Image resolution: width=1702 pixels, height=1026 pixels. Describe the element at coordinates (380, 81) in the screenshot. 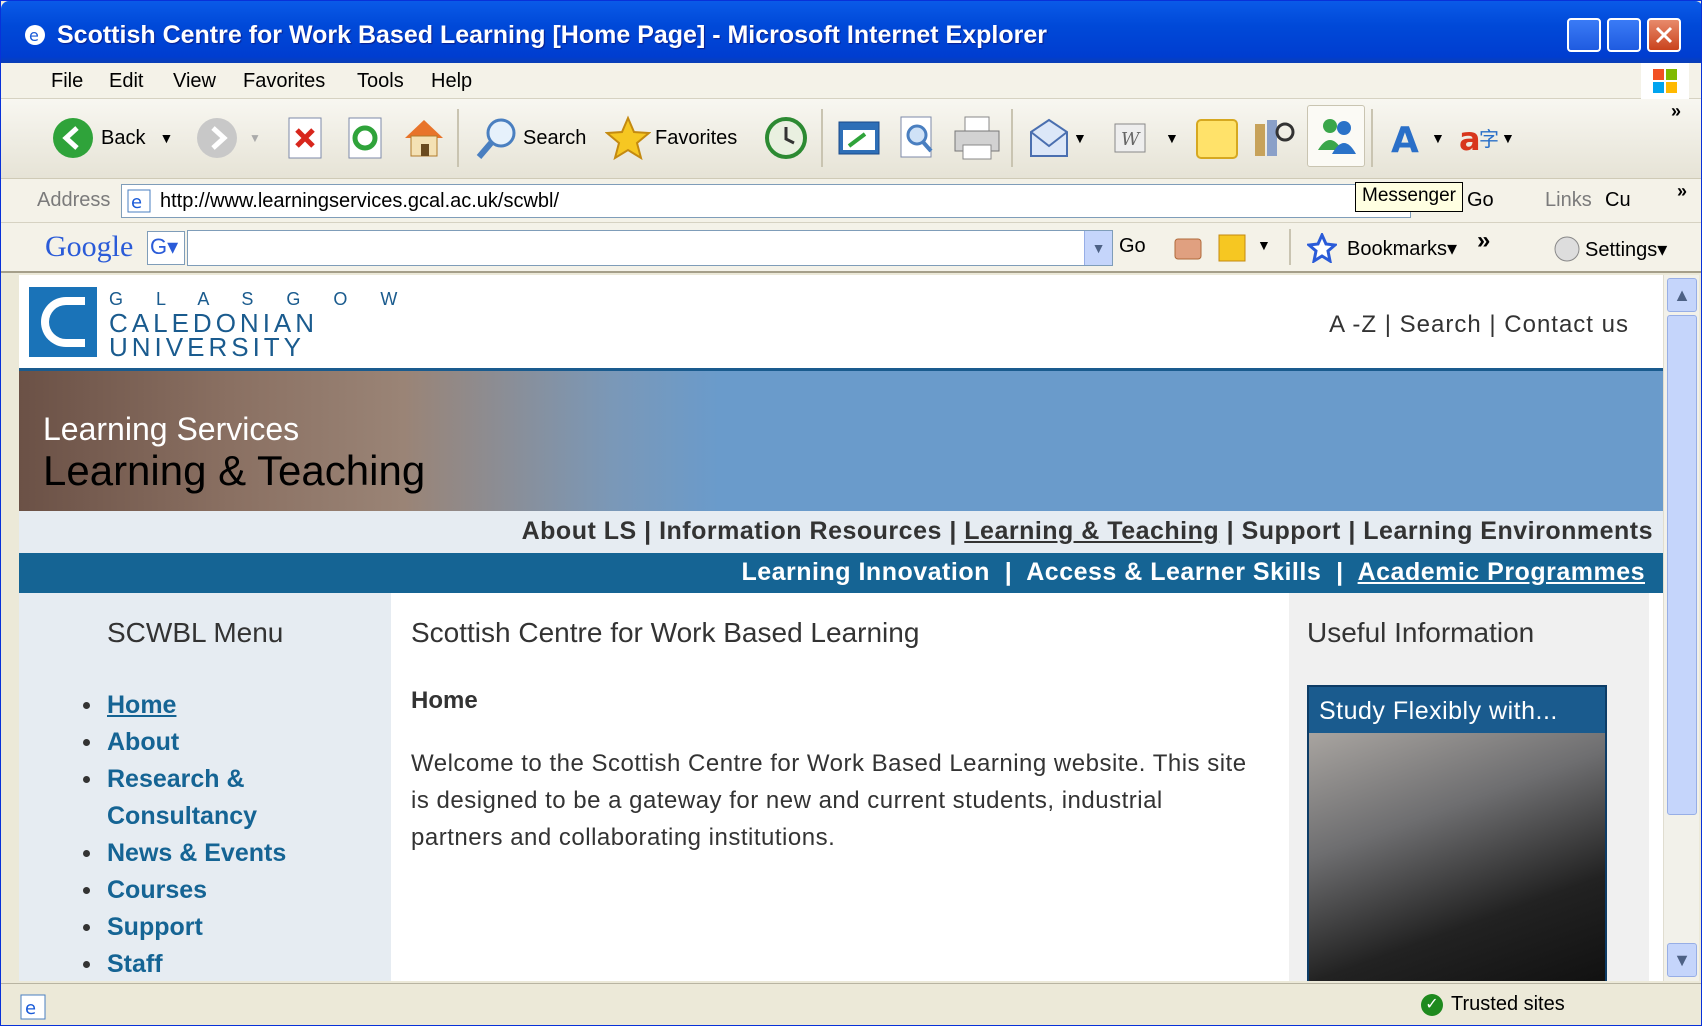

I see `menu-tools: Tools` at that location.